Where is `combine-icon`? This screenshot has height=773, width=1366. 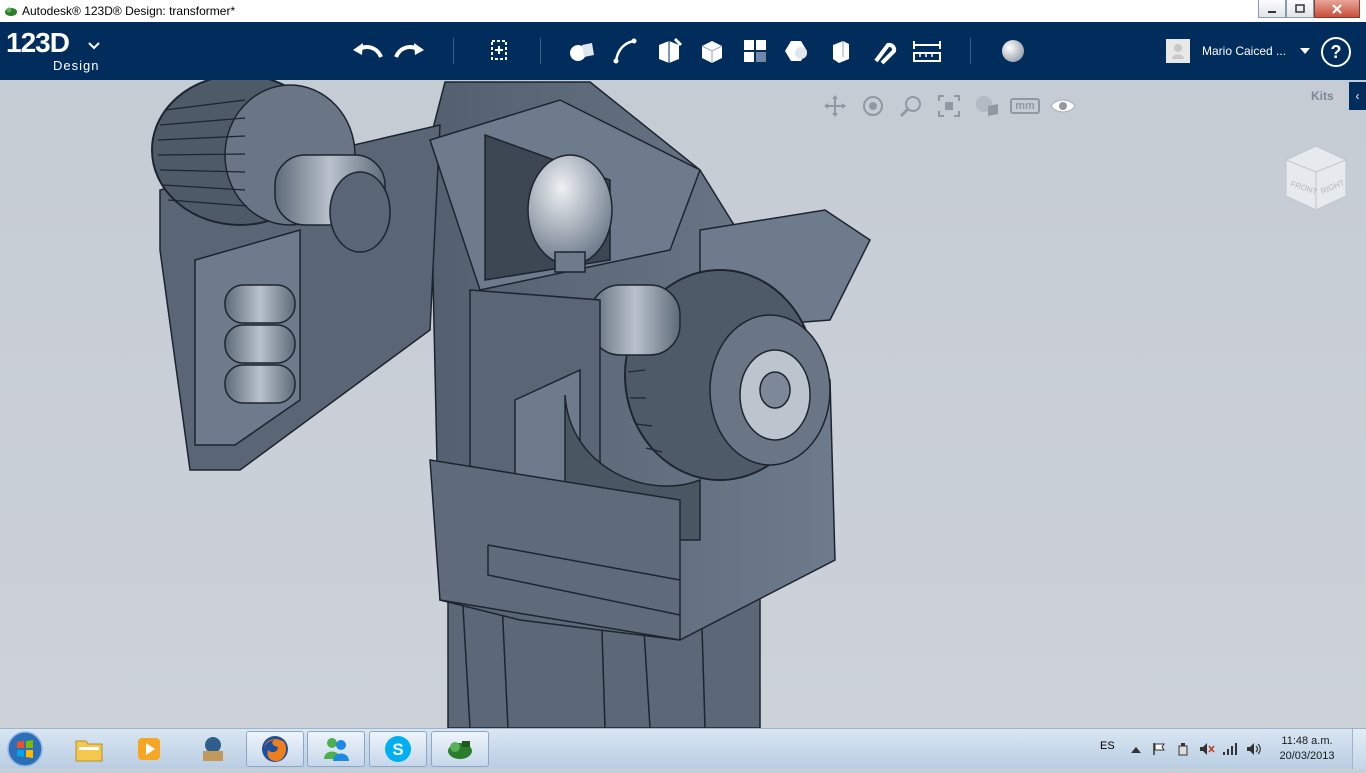 combine-icon is located at coordinates (841, 52).